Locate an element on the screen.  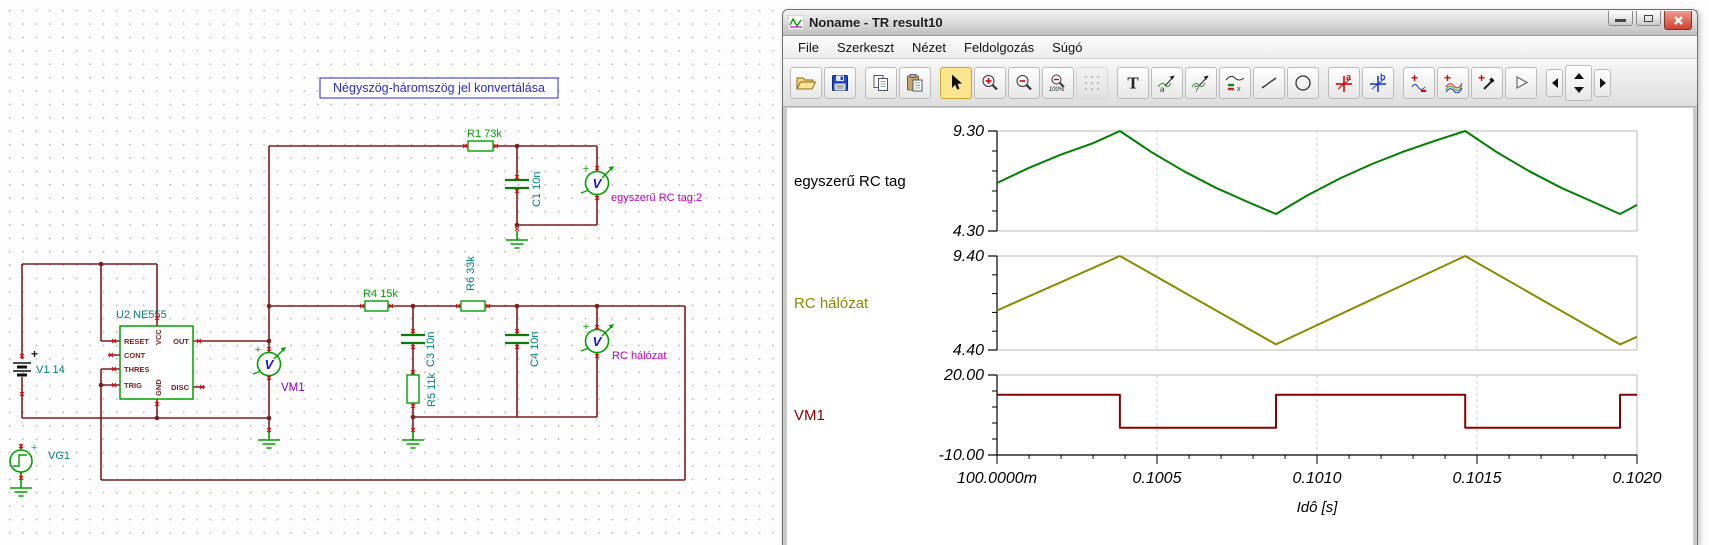
tool-group-5: + + + is located at coordinates (1470, 82).